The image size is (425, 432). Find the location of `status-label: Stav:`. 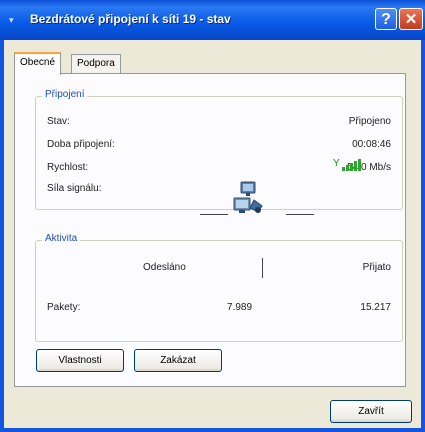

status-label: Stav: is located at coordinates (58, 121).